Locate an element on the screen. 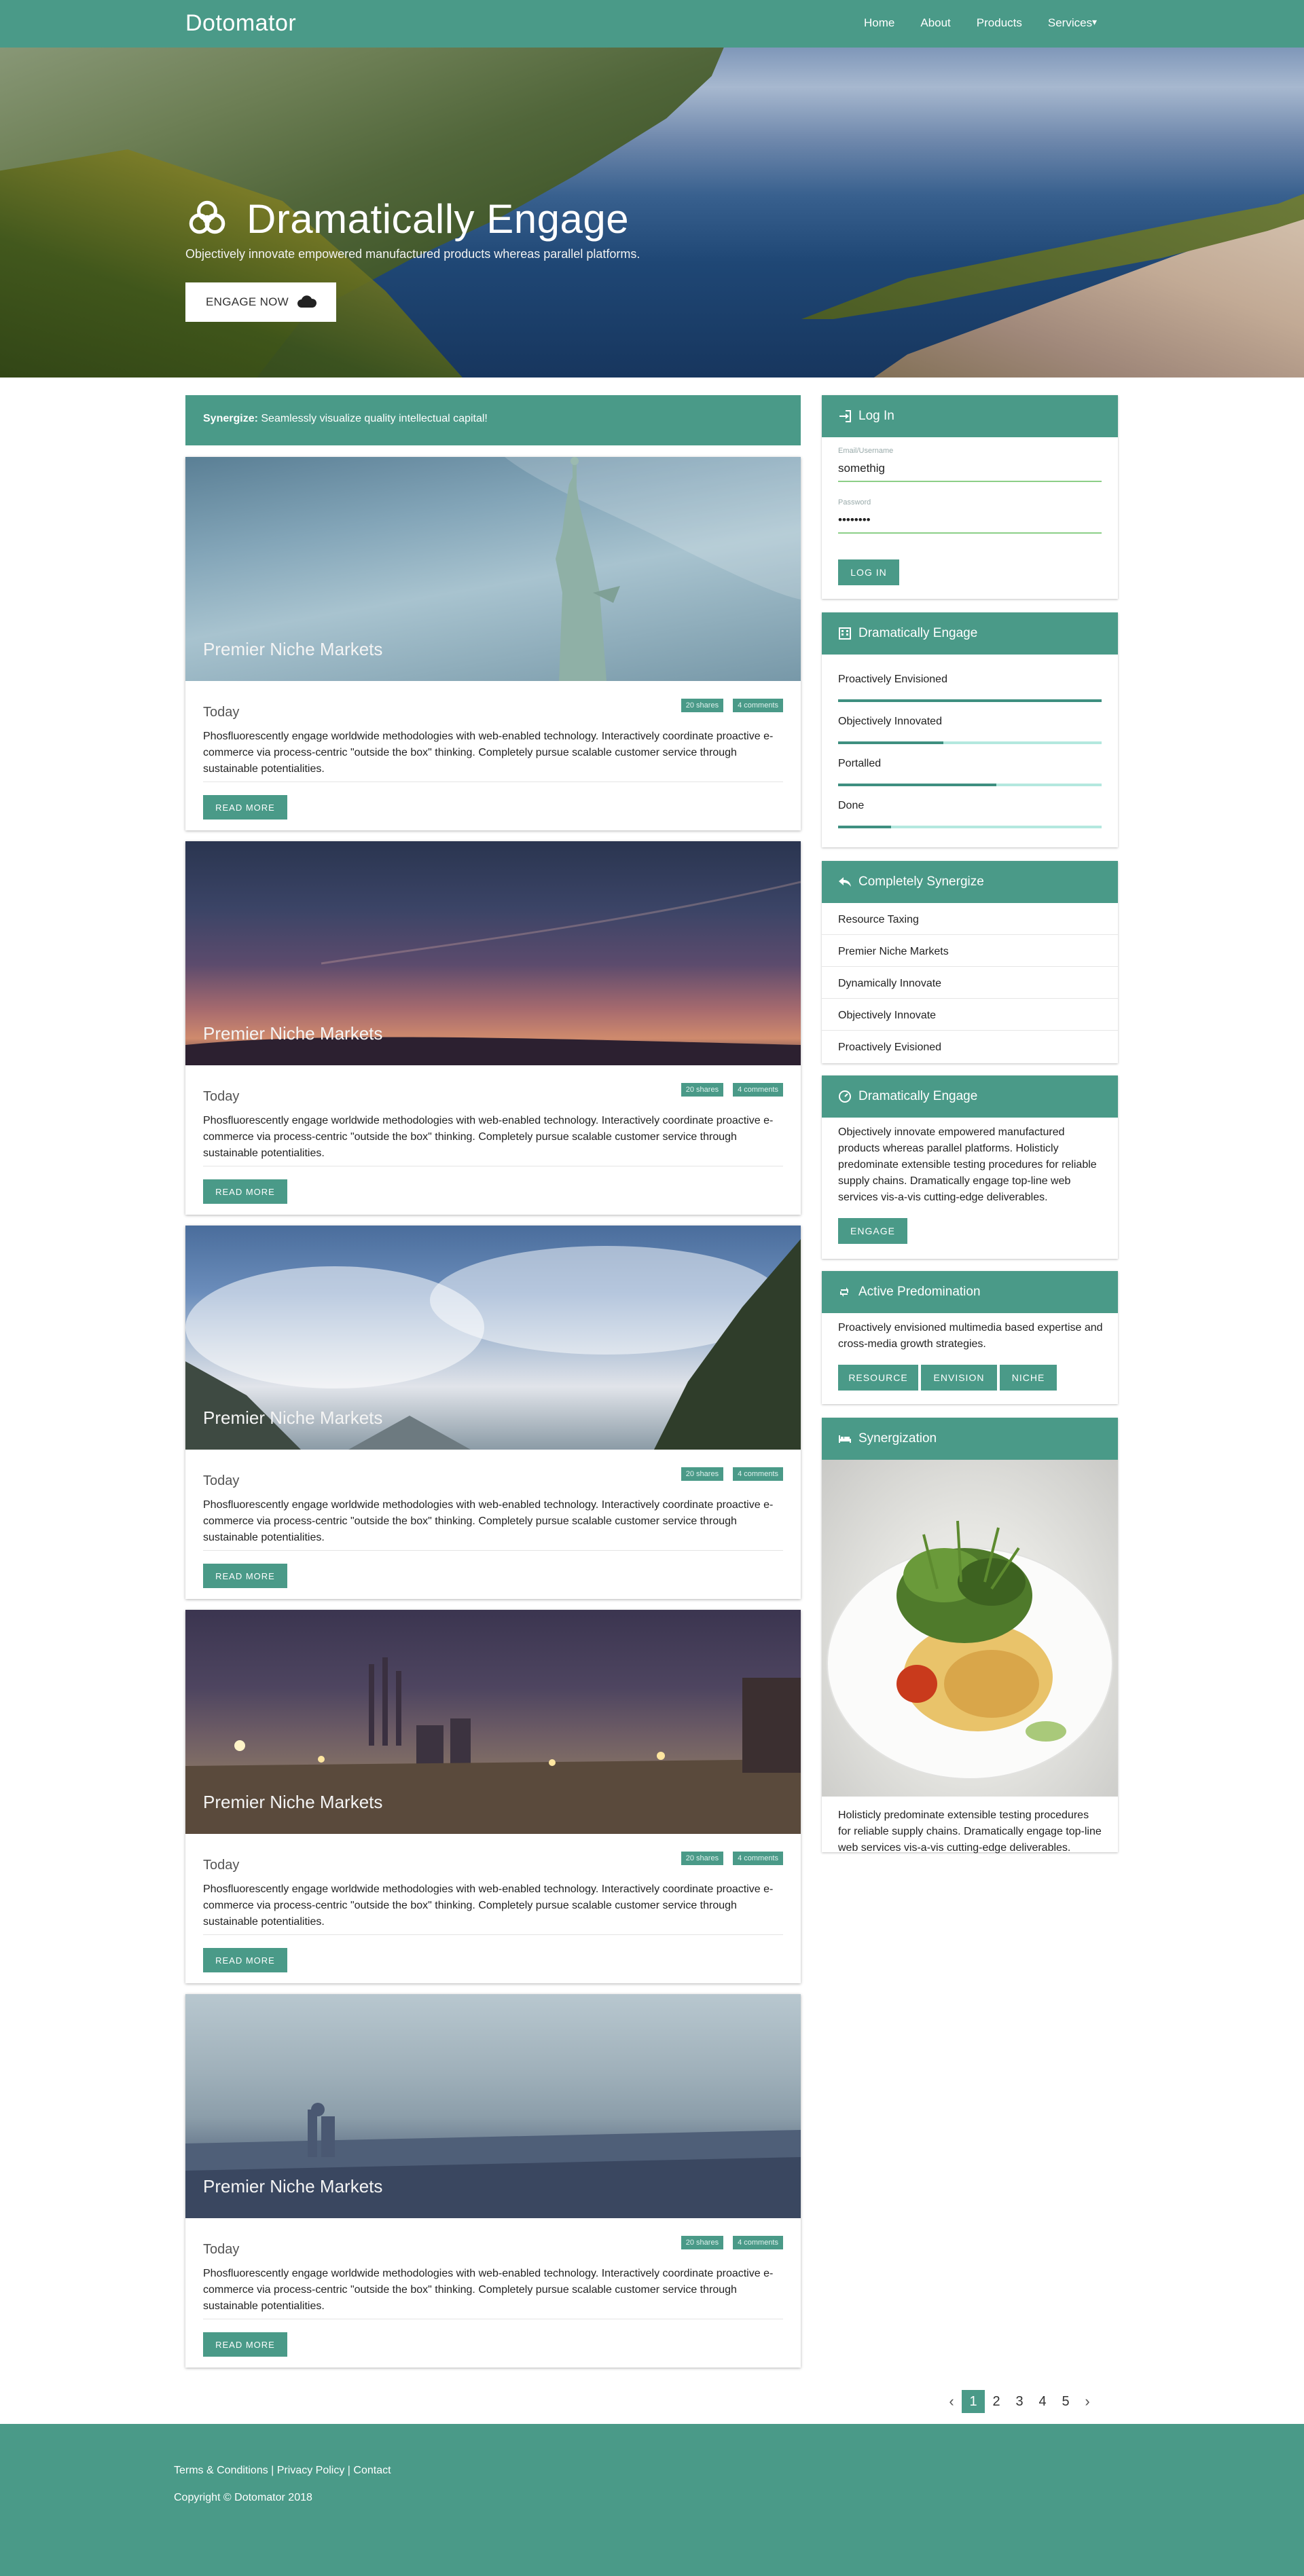 Image resolution: width=1304 pixels, height=2576 pixels. email-input is located at coordinates (970, 469).